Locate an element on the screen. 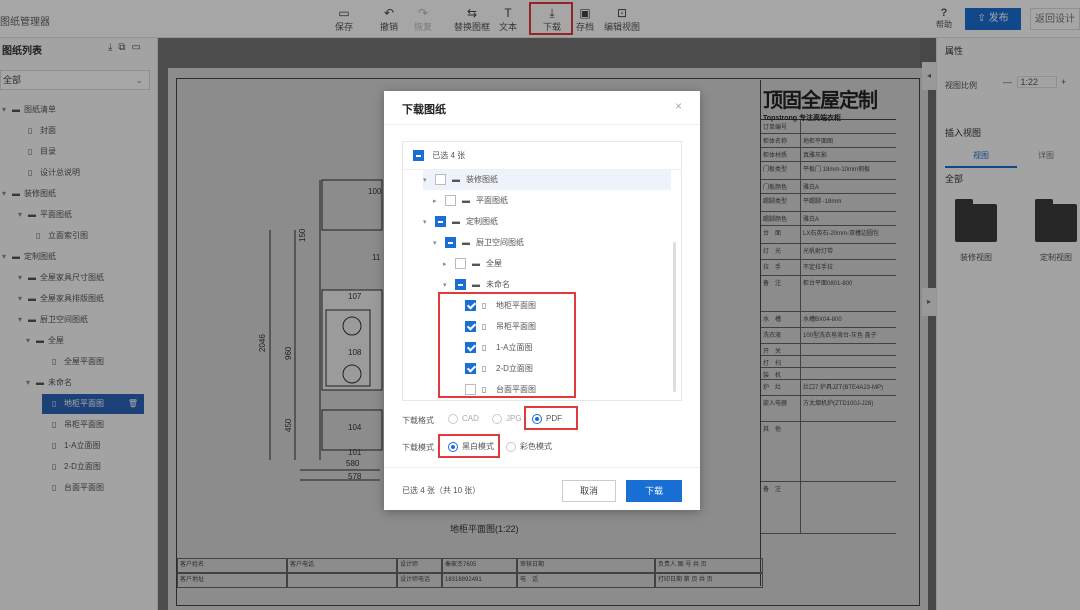 This screenshot has height=610, width=1080. dialog-tree-item: ▸ ▬ 平面图纸 is located at coordinates (552, 201).